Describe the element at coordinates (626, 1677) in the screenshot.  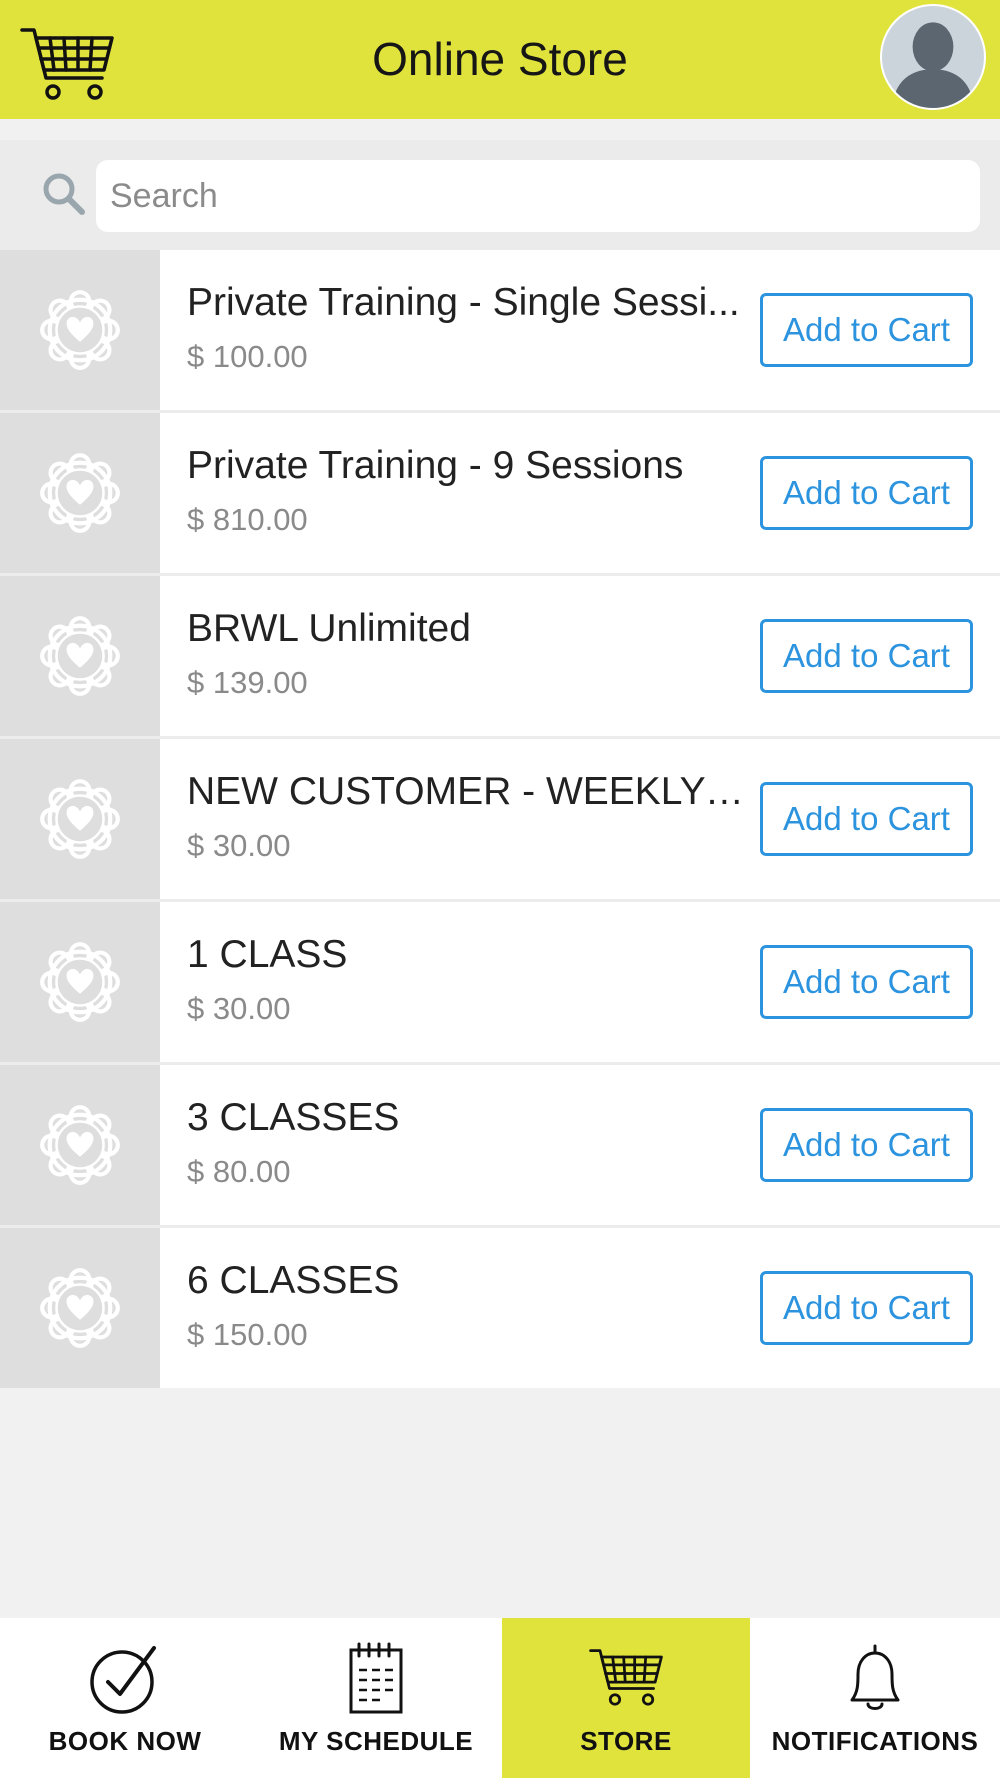
I see `cart-icon` at that location.